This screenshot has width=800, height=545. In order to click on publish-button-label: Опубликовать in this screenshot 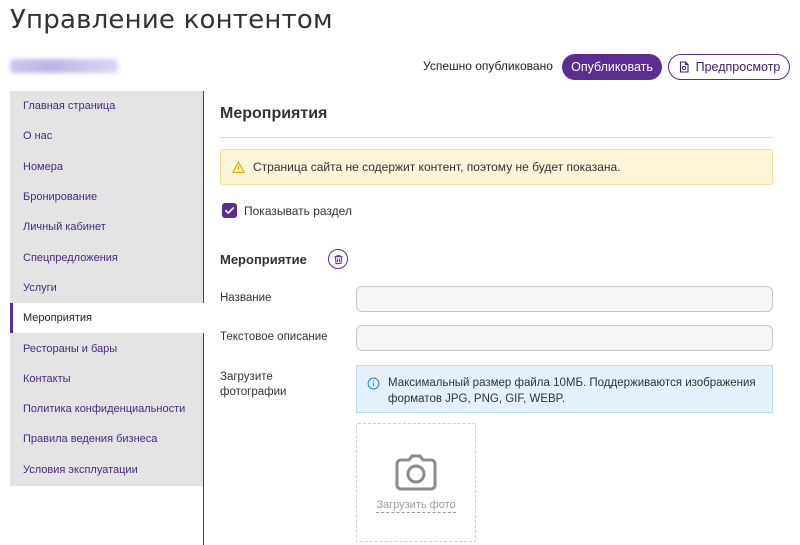, I will do `click(612, 67)`.